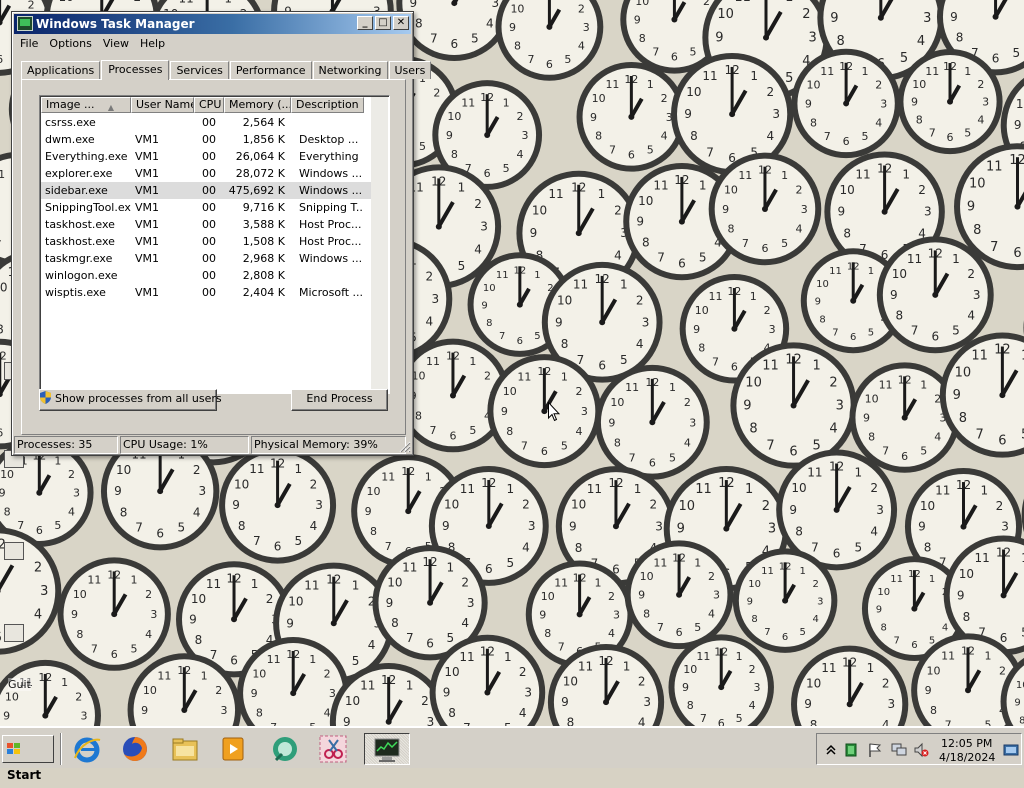 Image resolution: width=1024 pixels, height=788 pixels. I want to click on task-manager-icon, so click(387, 749).